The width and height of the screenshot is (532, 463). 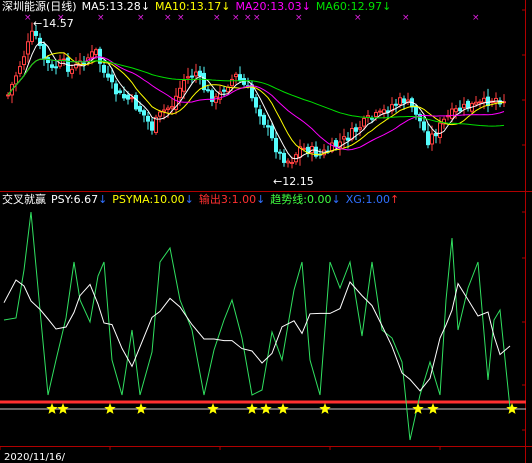 I want to click on low-price-label: 12.15, so click(x=298, y=181).